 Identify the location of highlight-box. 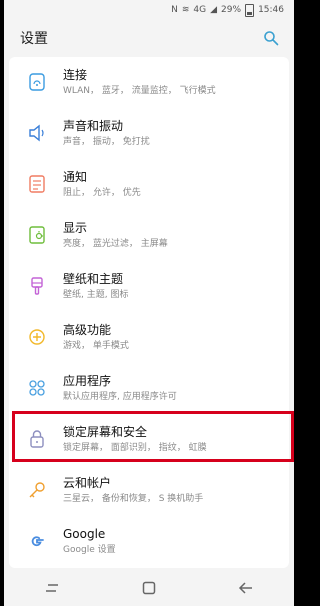
(153, 436).